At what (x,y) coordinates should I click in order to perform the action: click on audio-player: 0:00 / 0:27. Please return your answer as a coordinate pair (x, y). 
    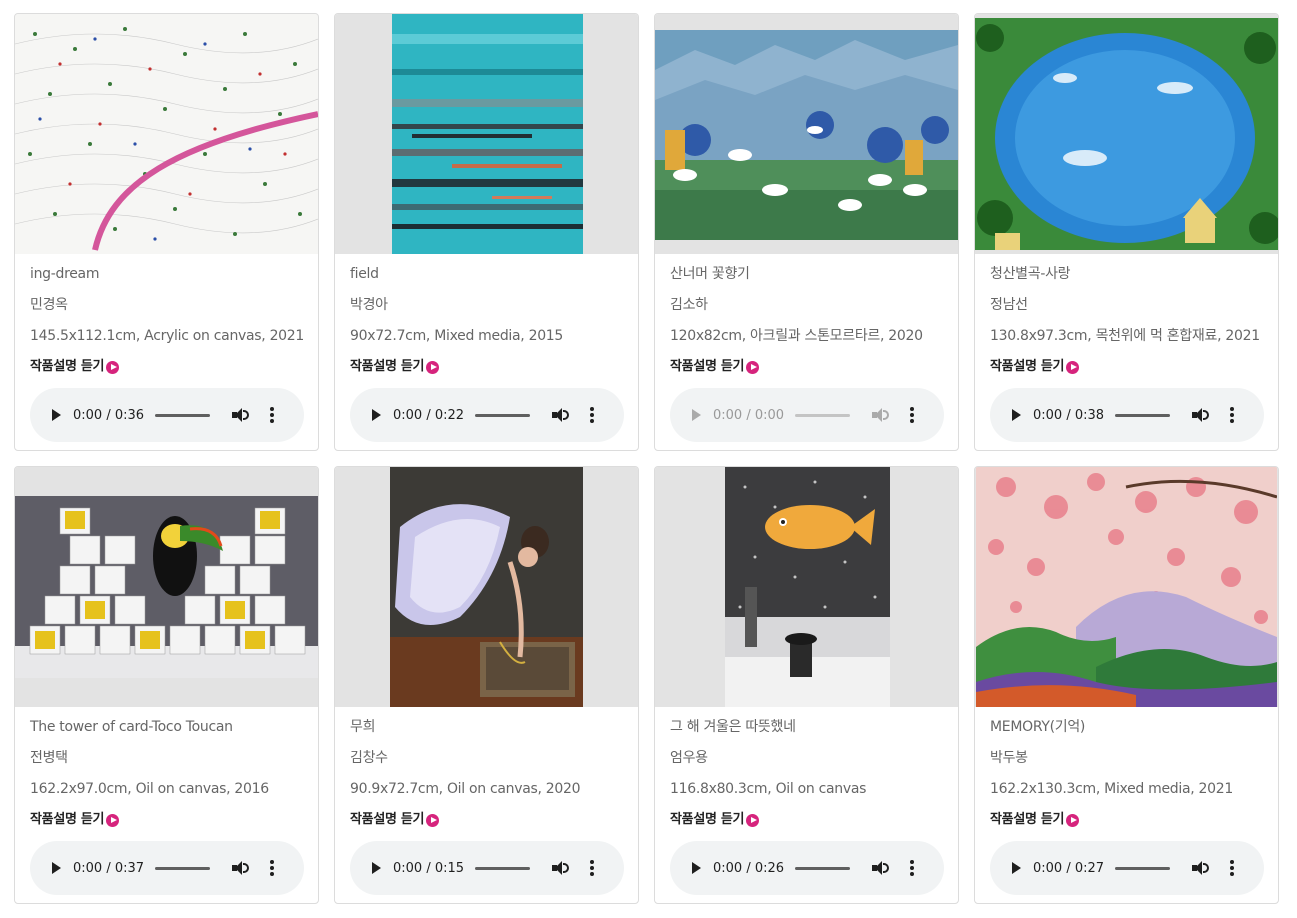
    Looking at the image, I should click on (1127, 868).